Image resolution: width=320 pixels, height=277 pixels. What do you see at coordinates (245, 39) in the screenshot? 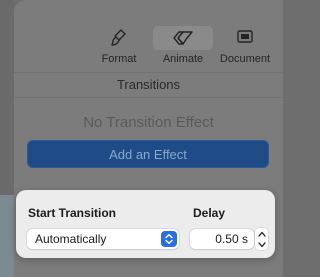
I see `document-icon` at bounding box center [245, 39].